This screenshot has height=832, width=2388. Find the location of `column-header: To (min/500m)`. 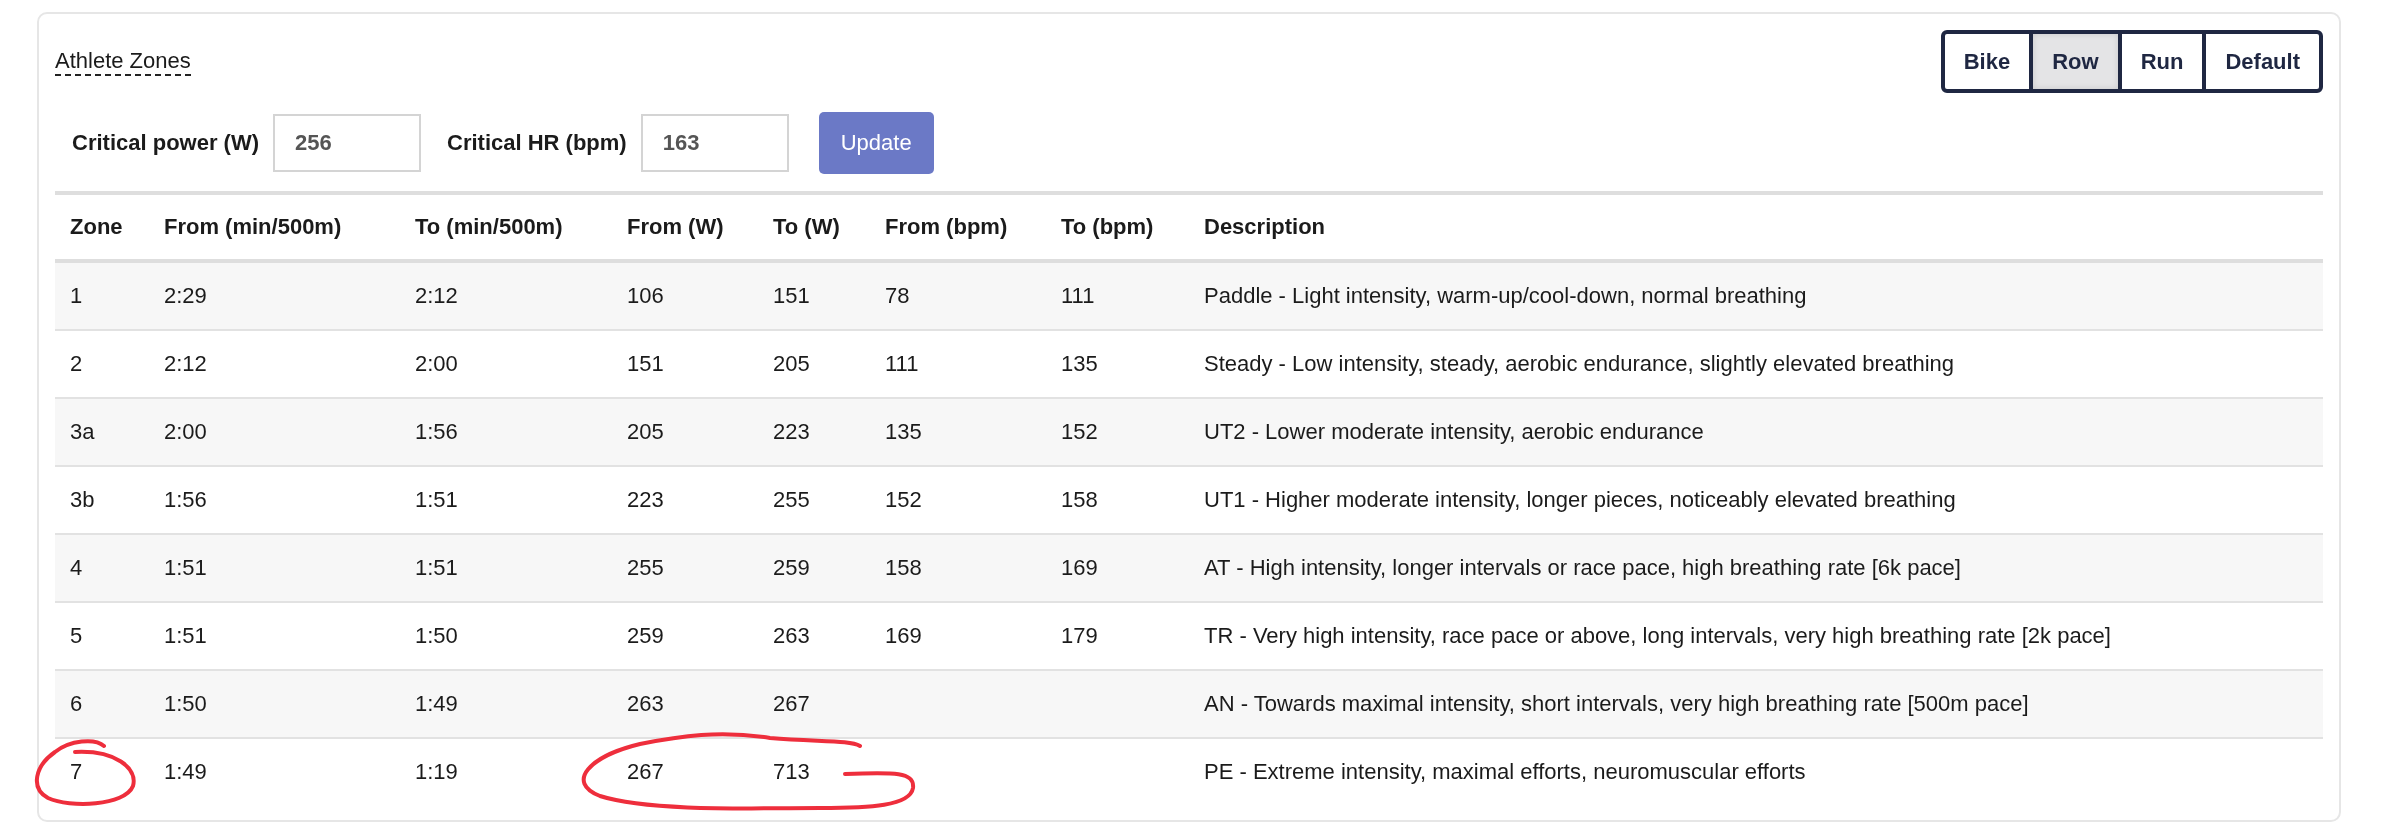

column-header: To (min/500m) is located at coordinates (506, 227).